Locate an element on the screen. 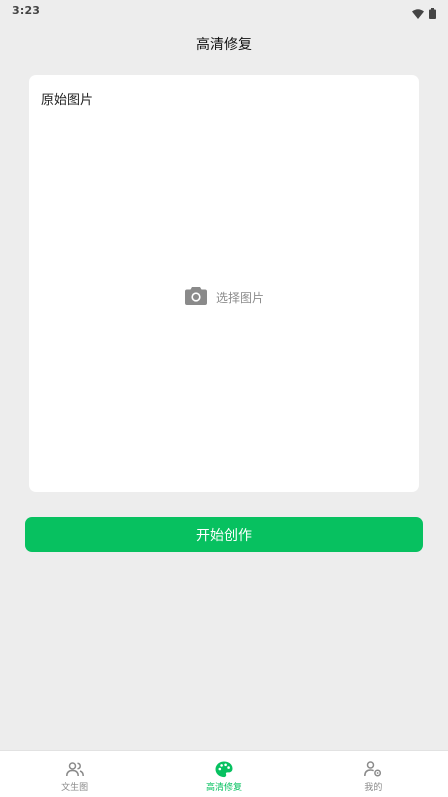 This screenshot has height=797, width=448. user-settings-icon is located at coordinates (373, 769).